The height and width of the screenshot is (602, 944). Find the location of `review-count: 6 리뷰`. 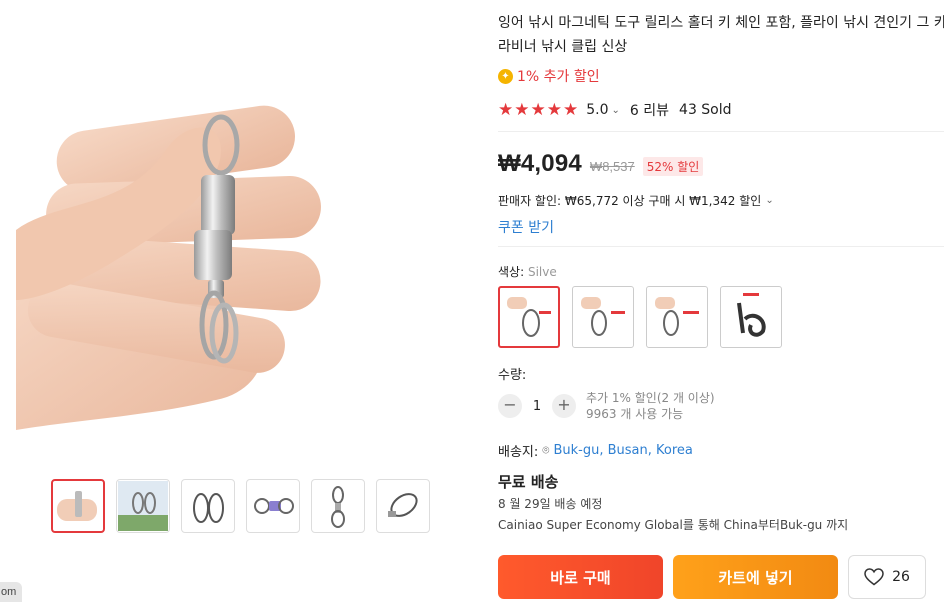

review-count: 6 리뷰 is located at coordinates (649, 110).